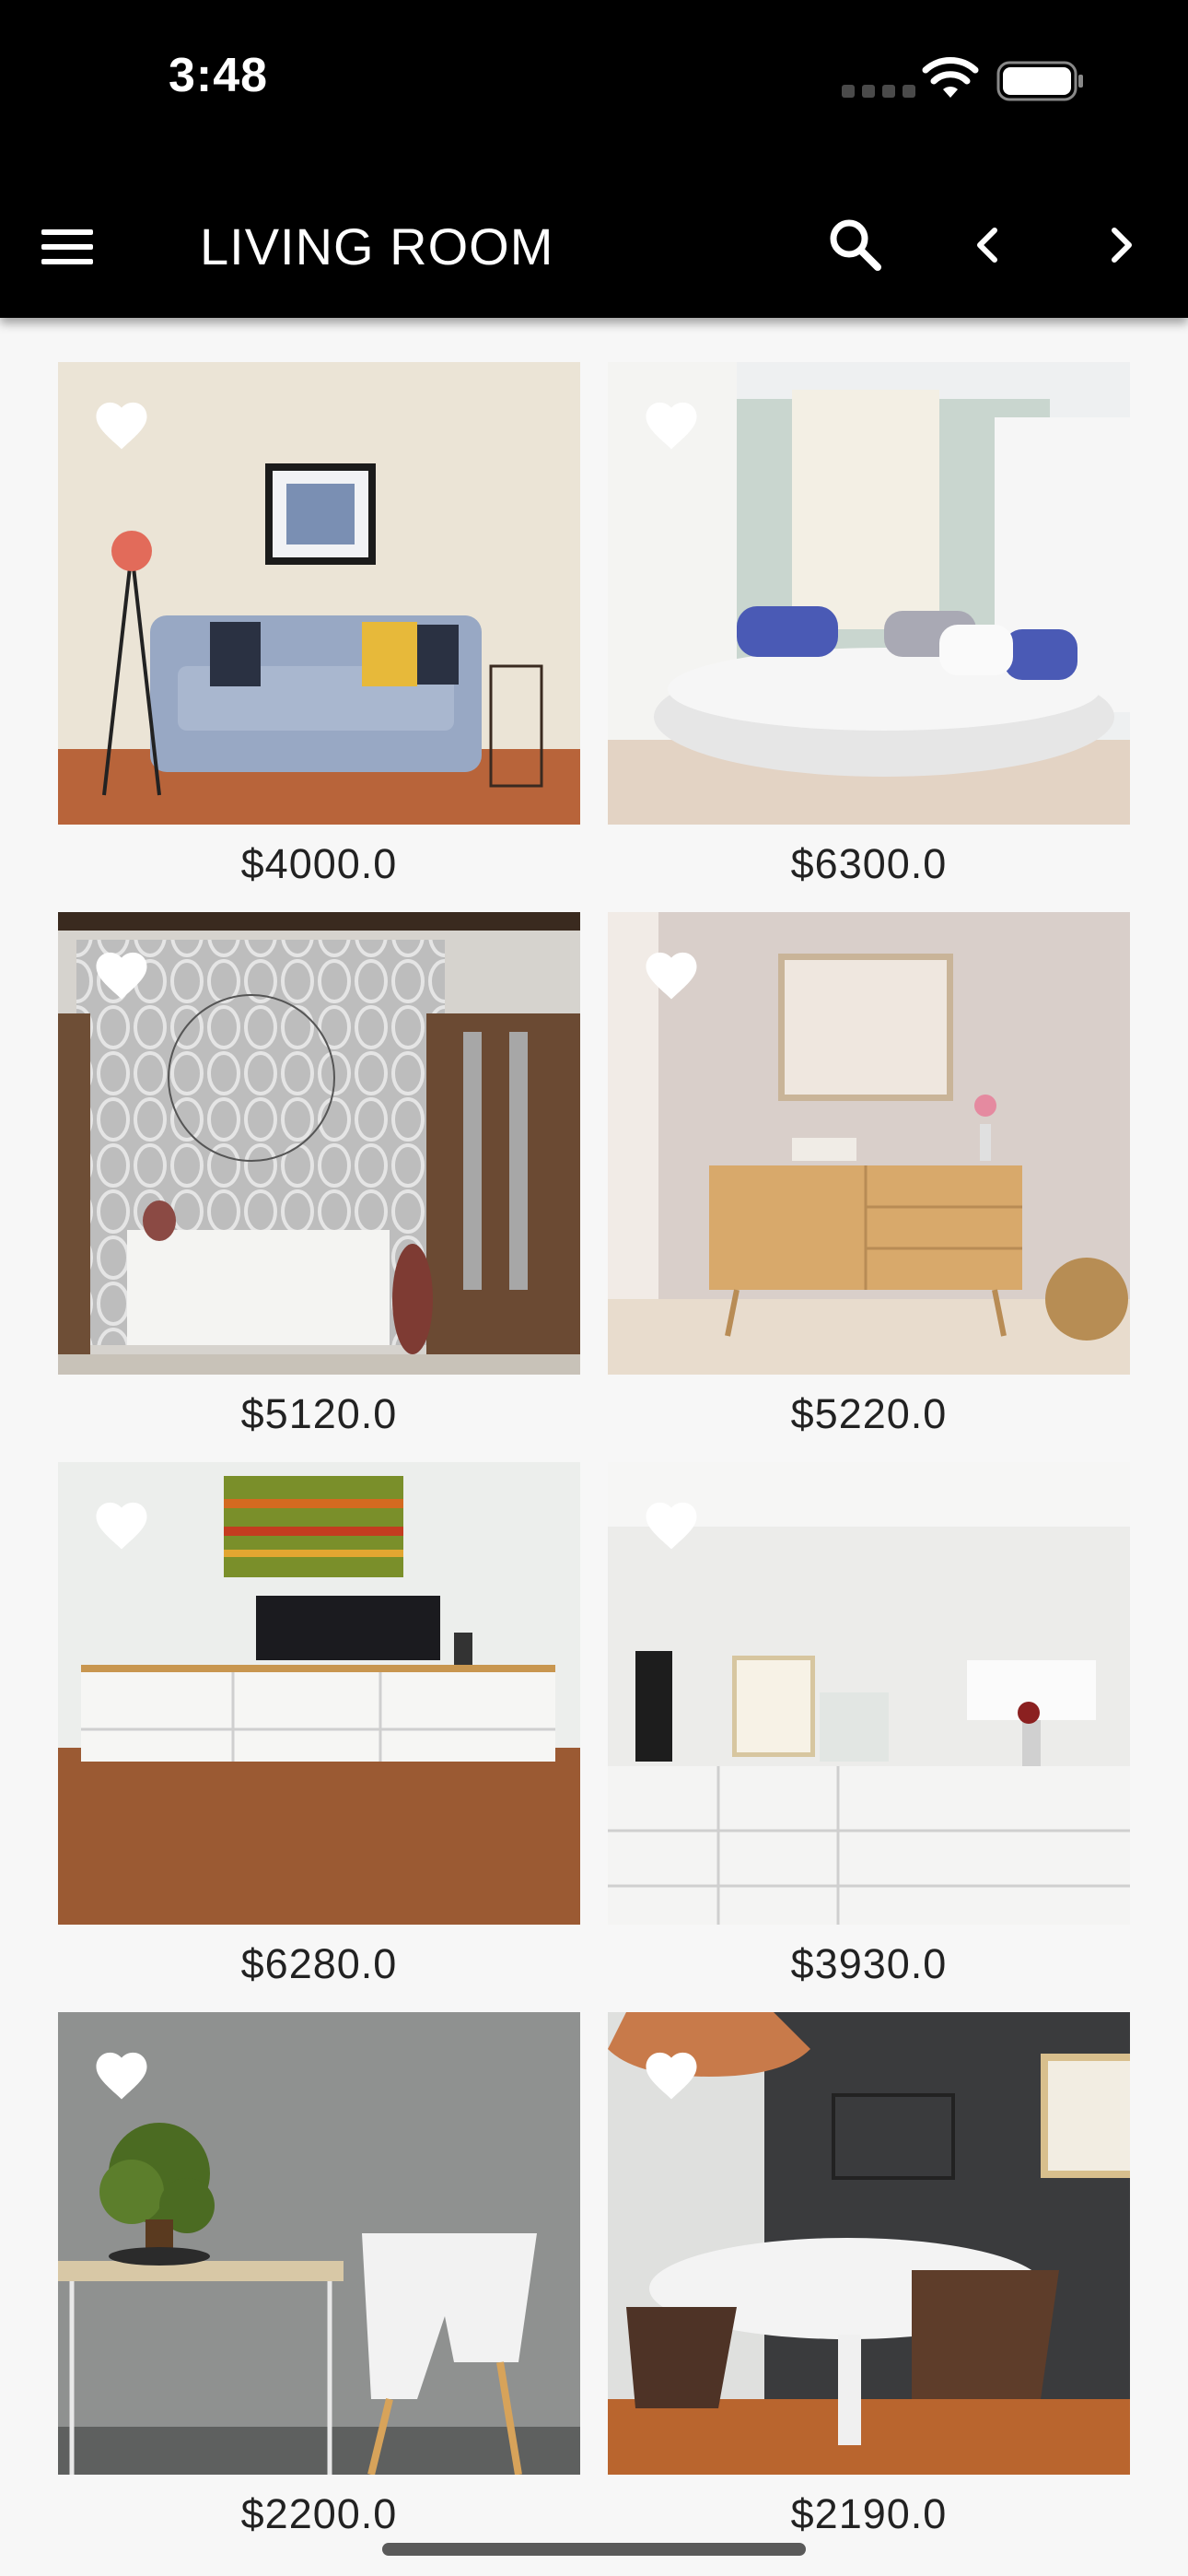  What do you see at coordinates (869, 1413) in the screenshot?
I see `product-price: $5220.0` at bounding box center [869, 1413].